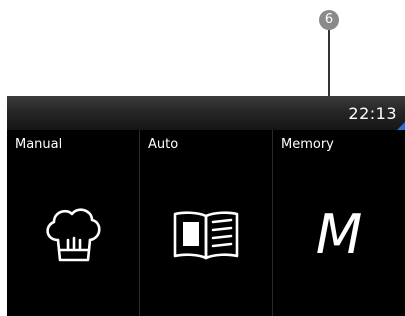  Describe the element at coordinates (206, 235) in the screenshot. I see `recipe-book-icon` at that location.